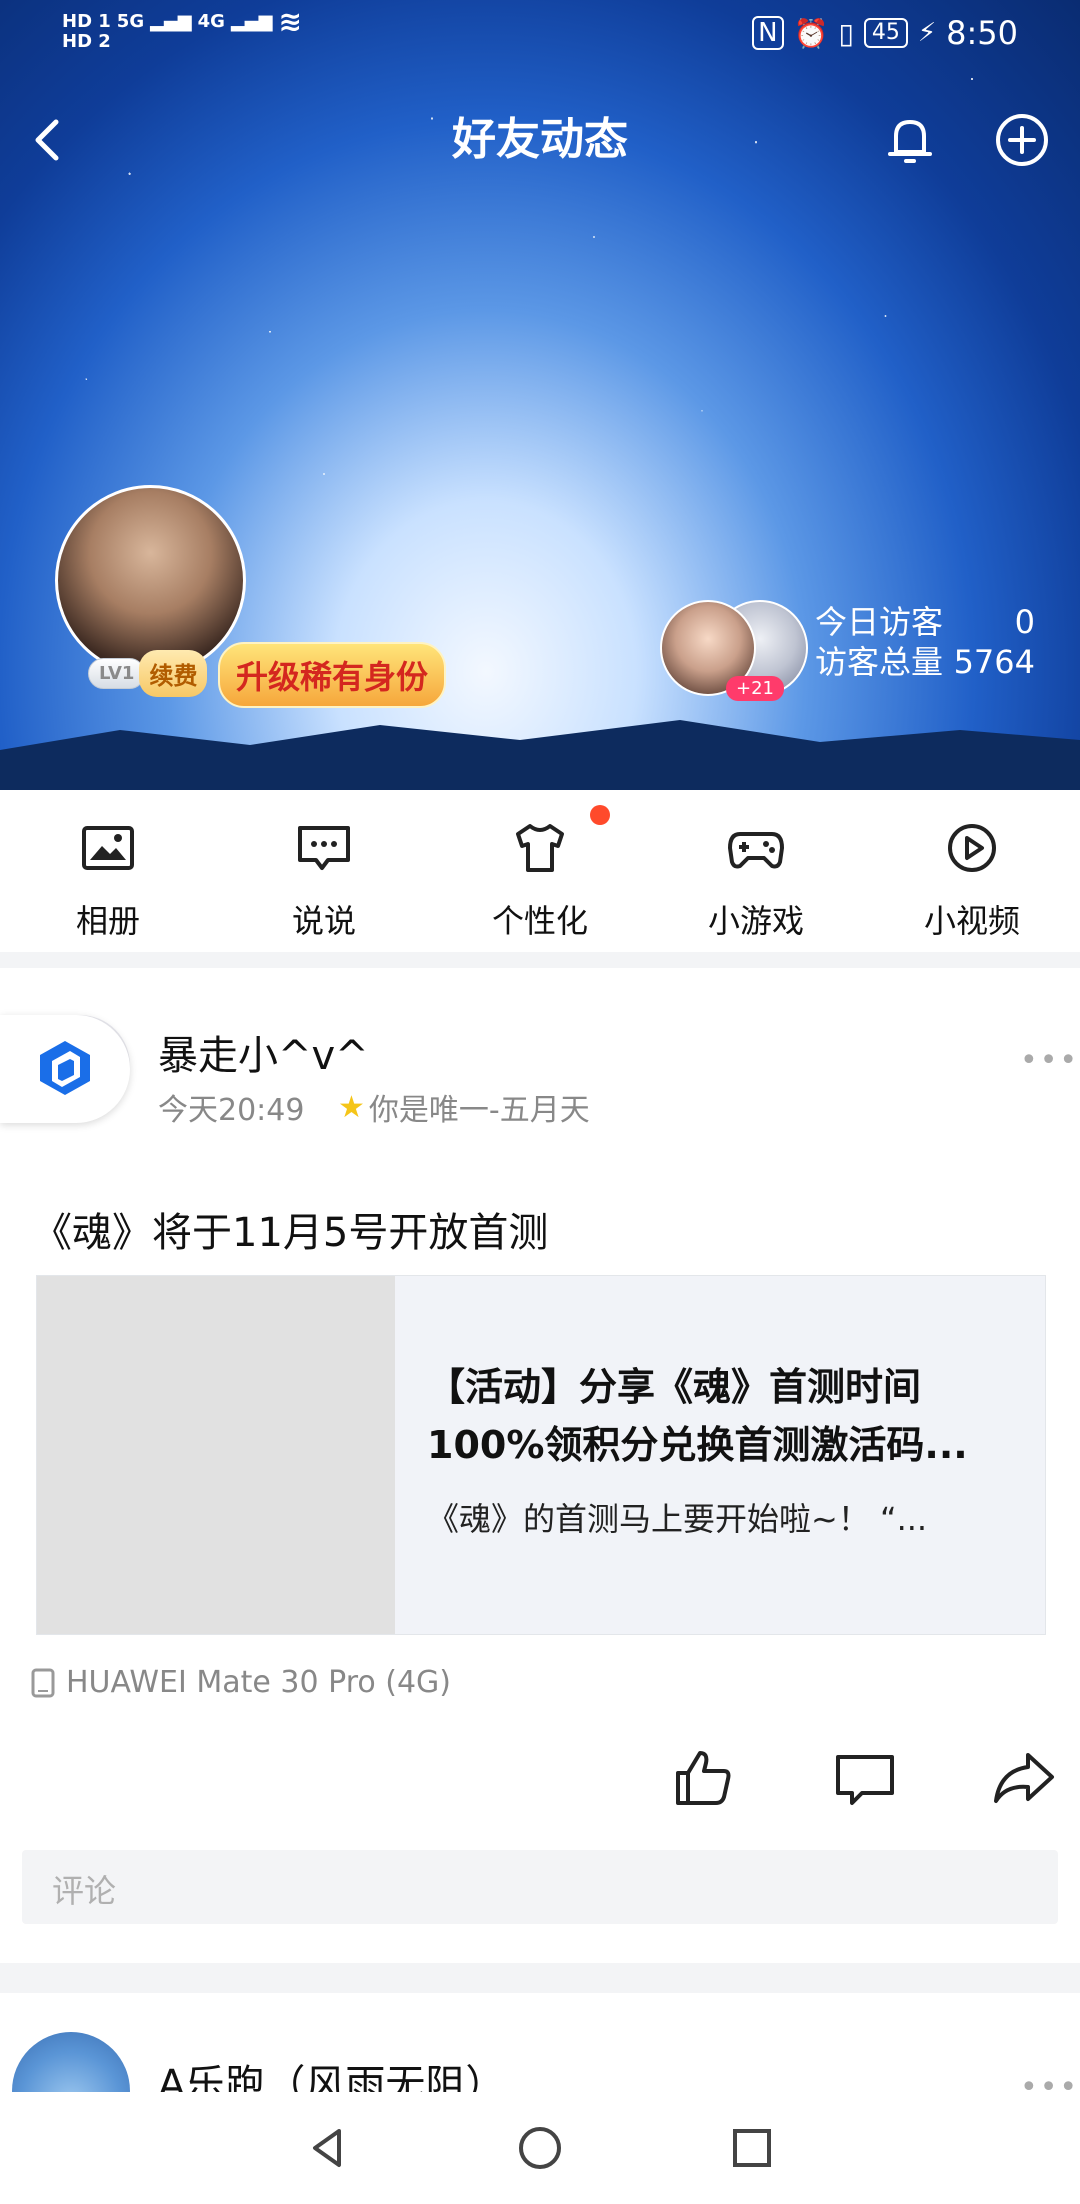 The image size is (1080, 2204). Describe the element at coordinates (846, 33) in the screenshot. I see `vibrate-icon: ▯` at that location.